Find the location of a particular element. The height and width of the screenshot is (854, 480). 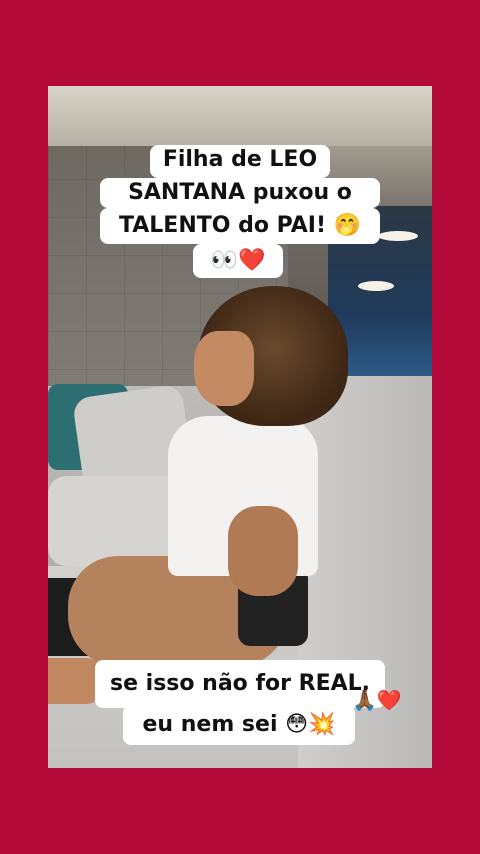

caption-top-line-3: TALENTO do PAI! 🤭 is located at coordinates (240, 226).